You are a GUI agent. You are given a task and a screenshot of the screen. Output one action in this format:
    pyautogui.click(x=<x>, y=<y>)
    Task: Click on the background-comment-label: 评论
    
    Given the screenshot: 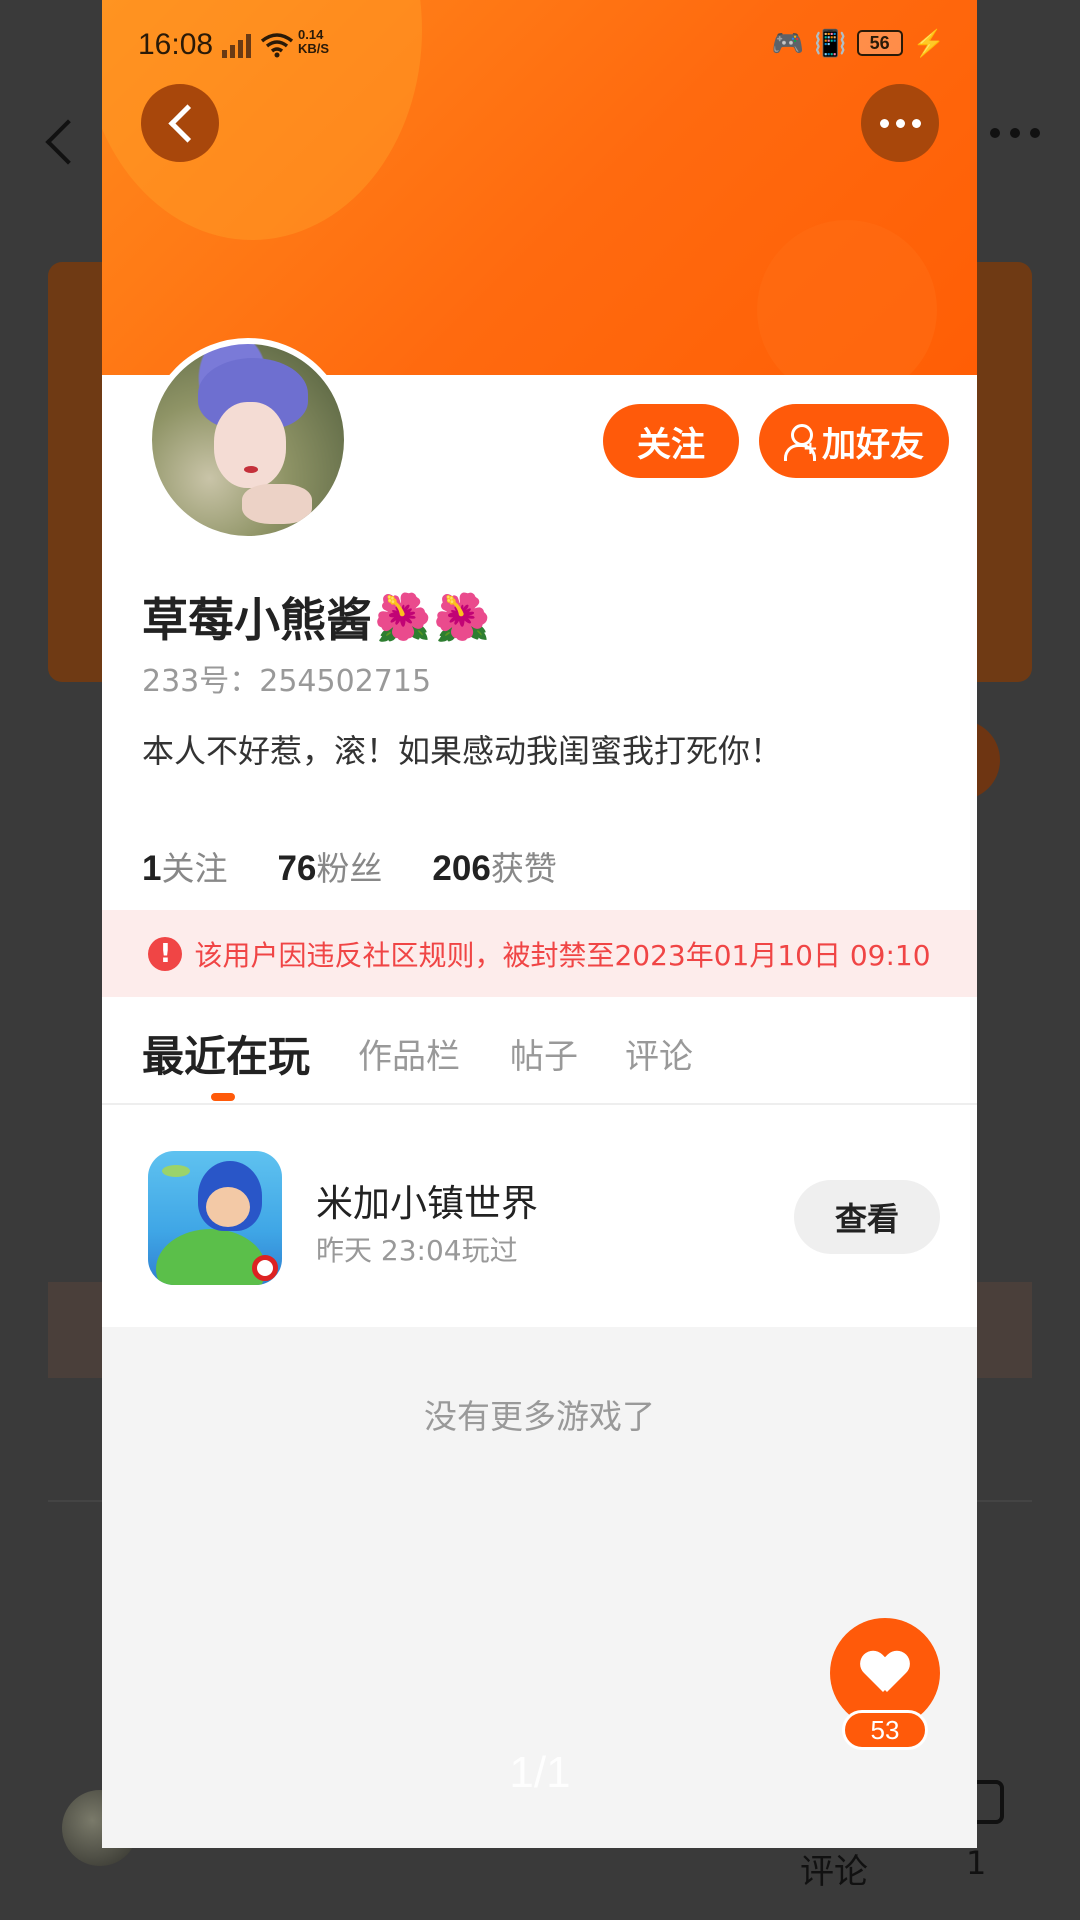 What is the action you would take?
    pyautogui.click(x=834, y=1872)
    